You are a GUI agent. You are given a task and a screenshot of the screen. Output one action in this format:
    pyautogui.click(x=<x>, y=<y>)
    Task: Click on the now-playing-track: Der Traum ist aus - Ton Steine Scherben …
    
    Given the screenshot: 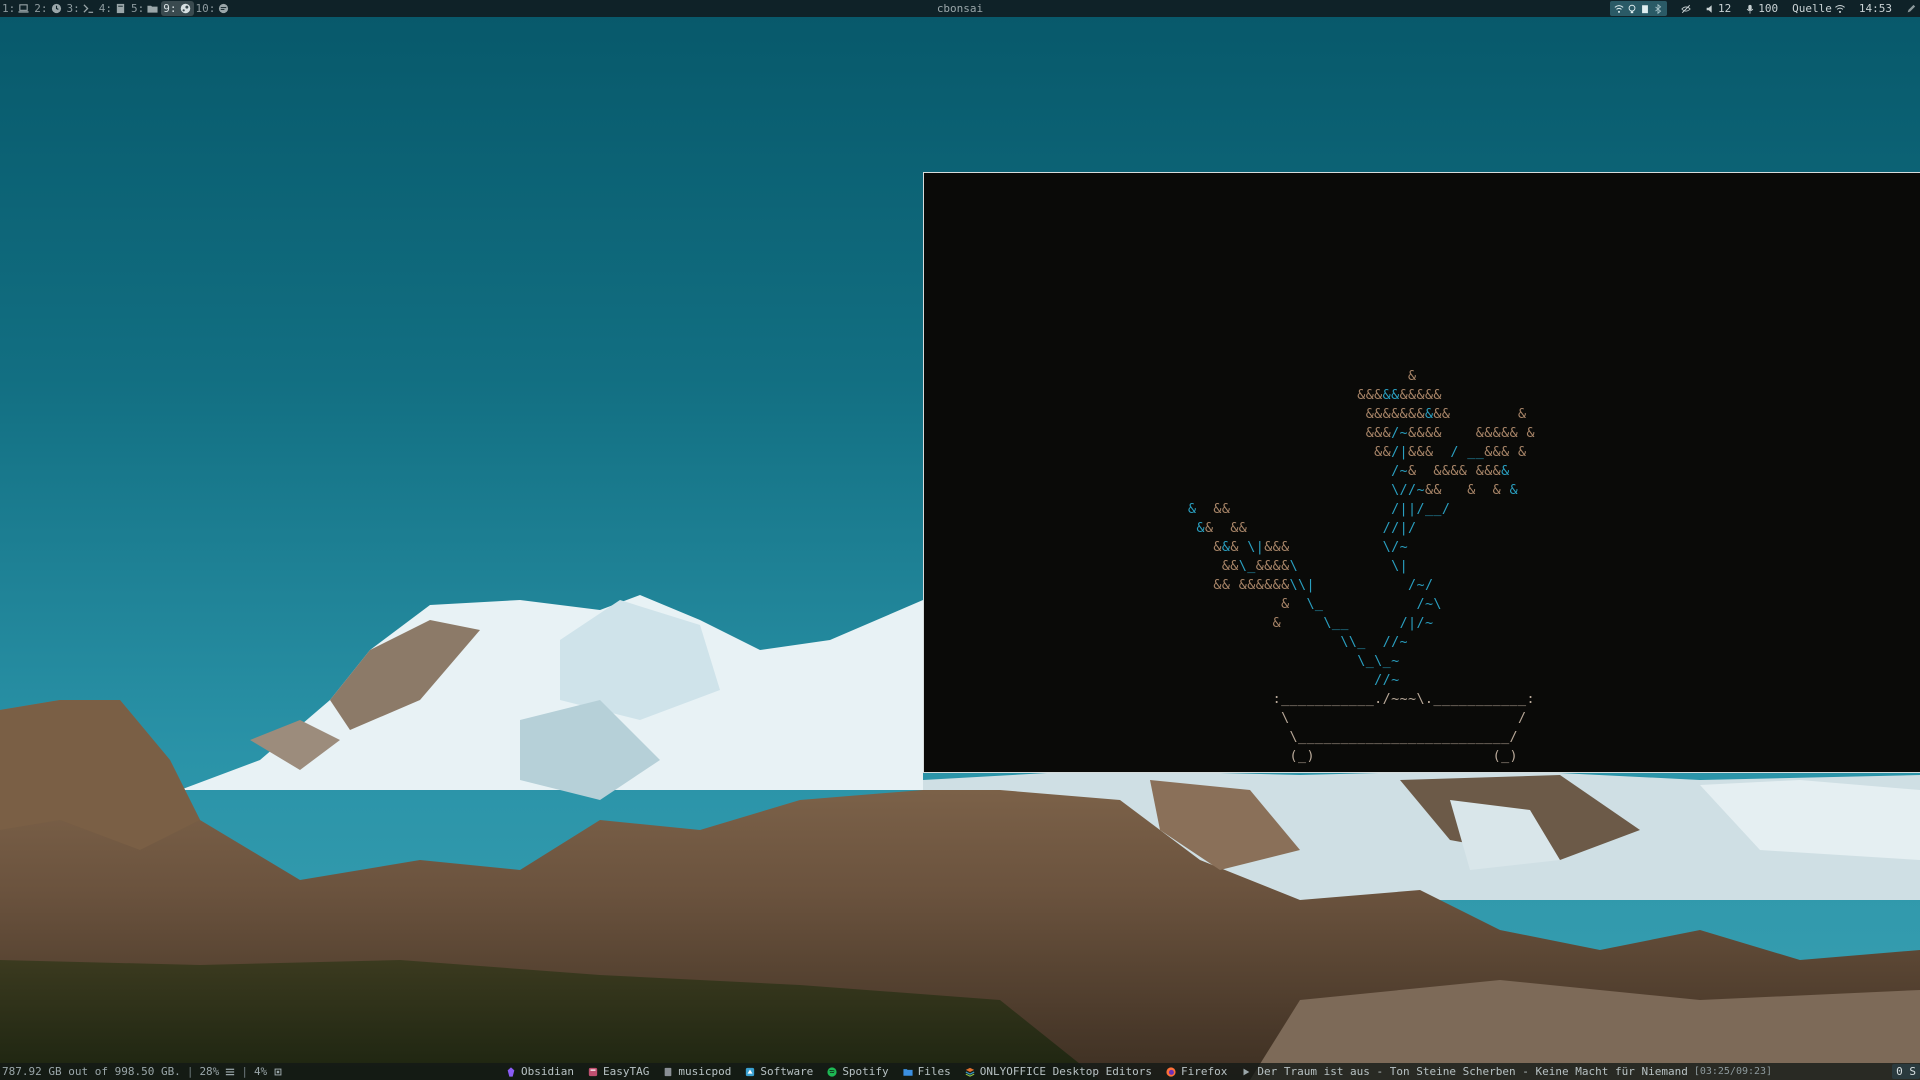 What is the action you would take?
    pyautogui.click(x=1472, y=1071)
    